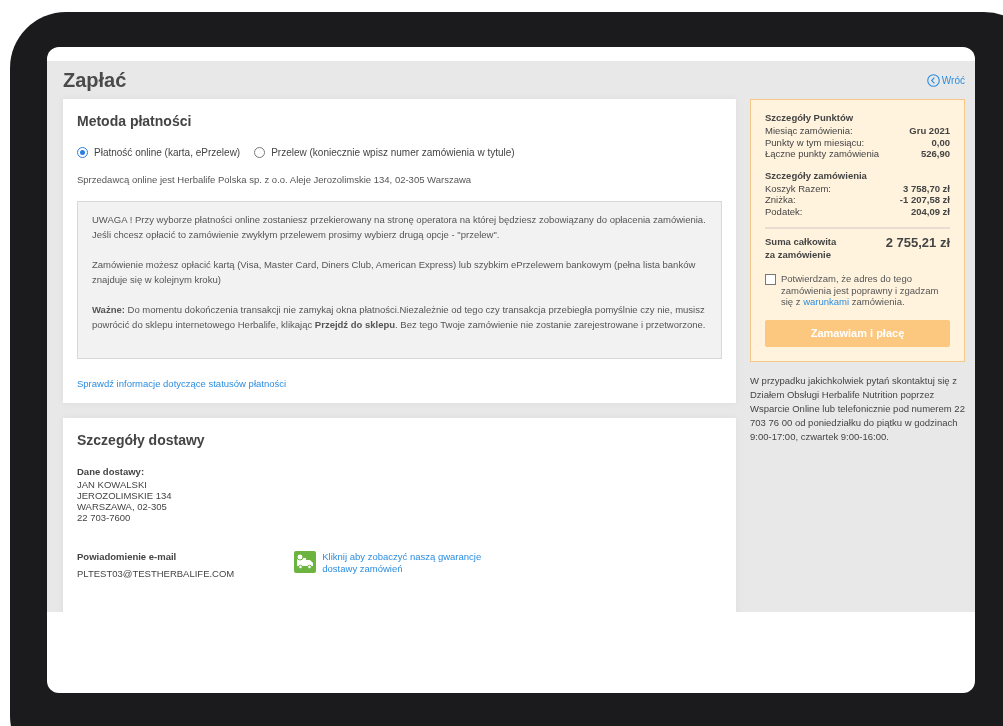 This screenshot has width=1003, height=726. Describe the element at coordinates (826, 301) in the screenshot. I see `terms-link: warunkami` at that location.